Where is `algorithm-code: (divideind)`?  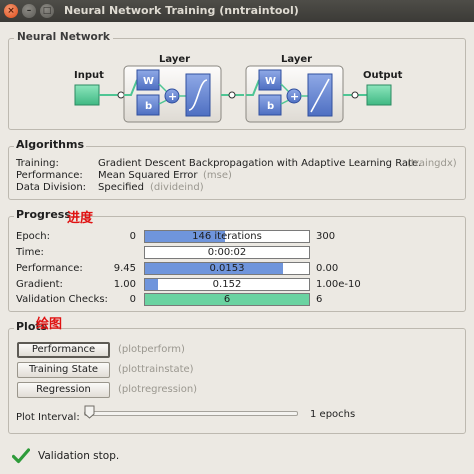 algorithm-code: (divideind) is located at coordinates (177, 187).